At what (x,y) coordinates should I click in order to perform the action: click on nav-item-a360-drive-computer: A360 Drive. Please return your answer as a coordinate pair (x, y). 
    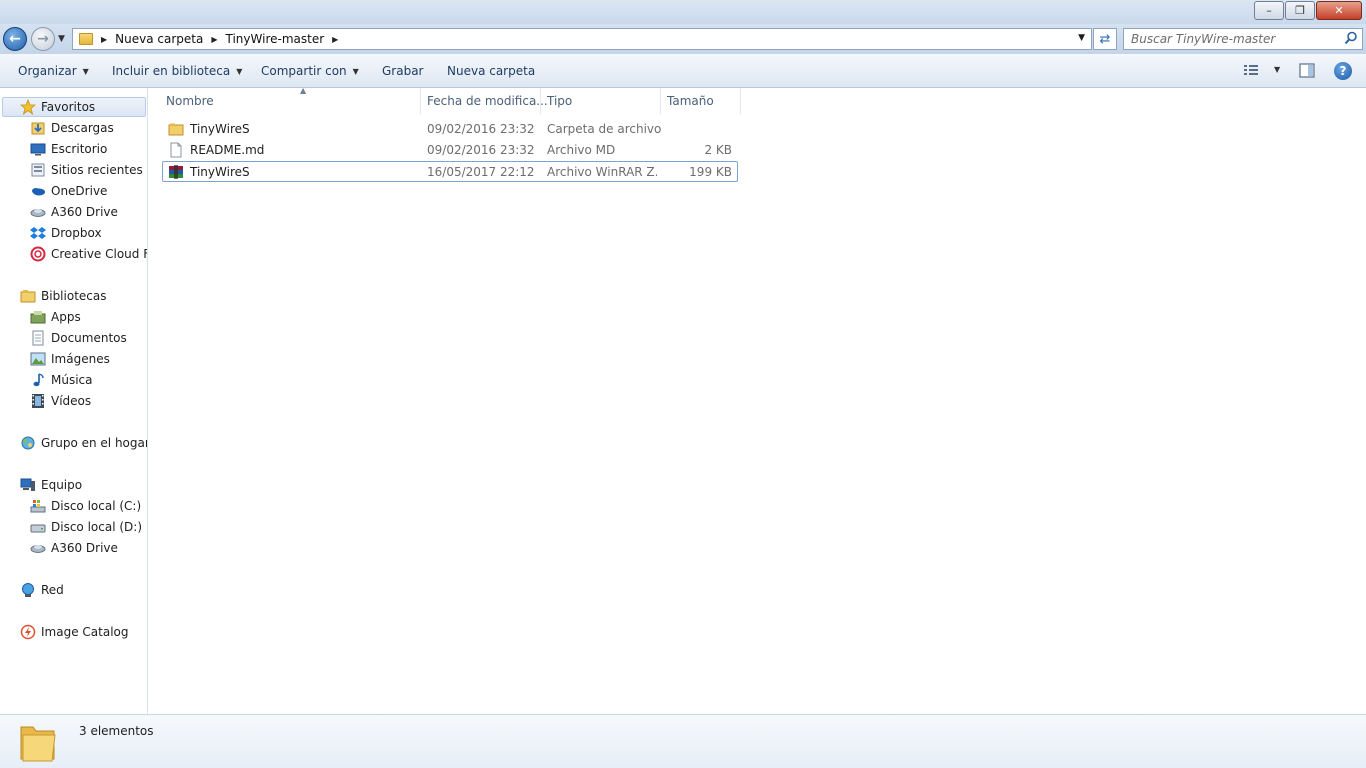
    Looking at the image, I should click on (74, 548).